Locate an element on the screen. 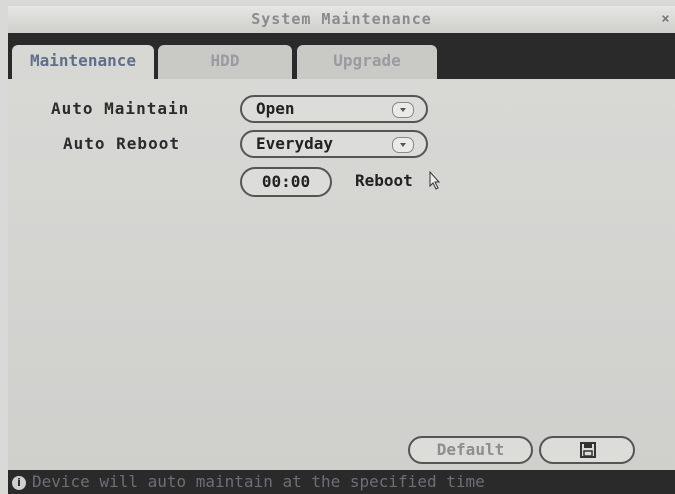 The image size is (675, 494). title-bar: System Maintenance × is located at coordinates (341, 19).